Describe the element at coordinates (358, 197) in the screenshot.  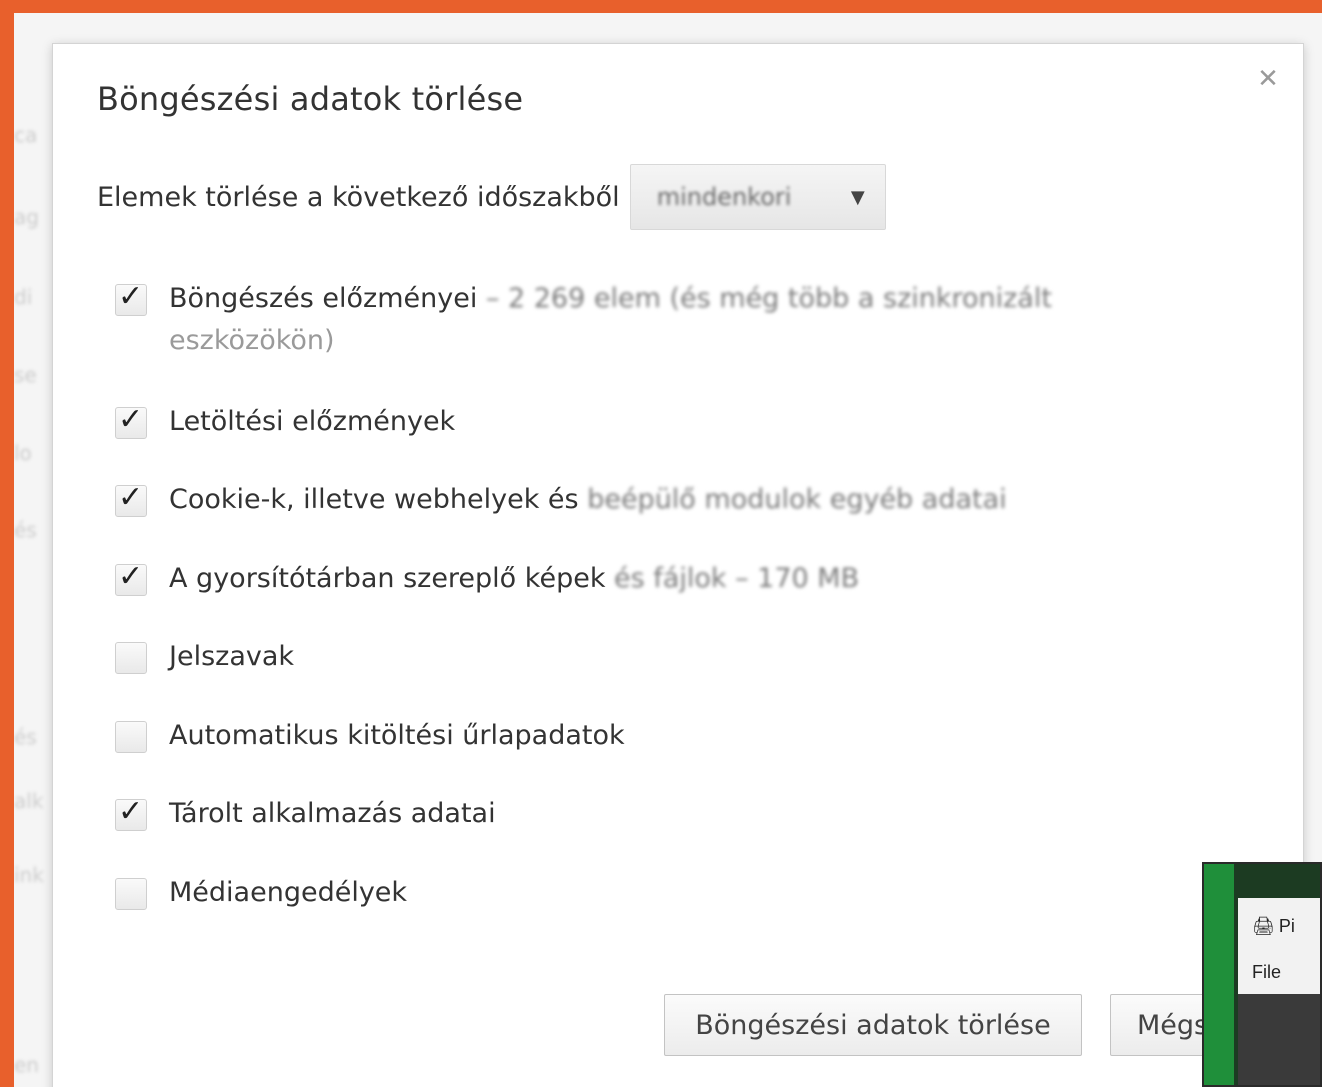
I see `time-period-label: Elemek törlése a következő időszakből` at that location.